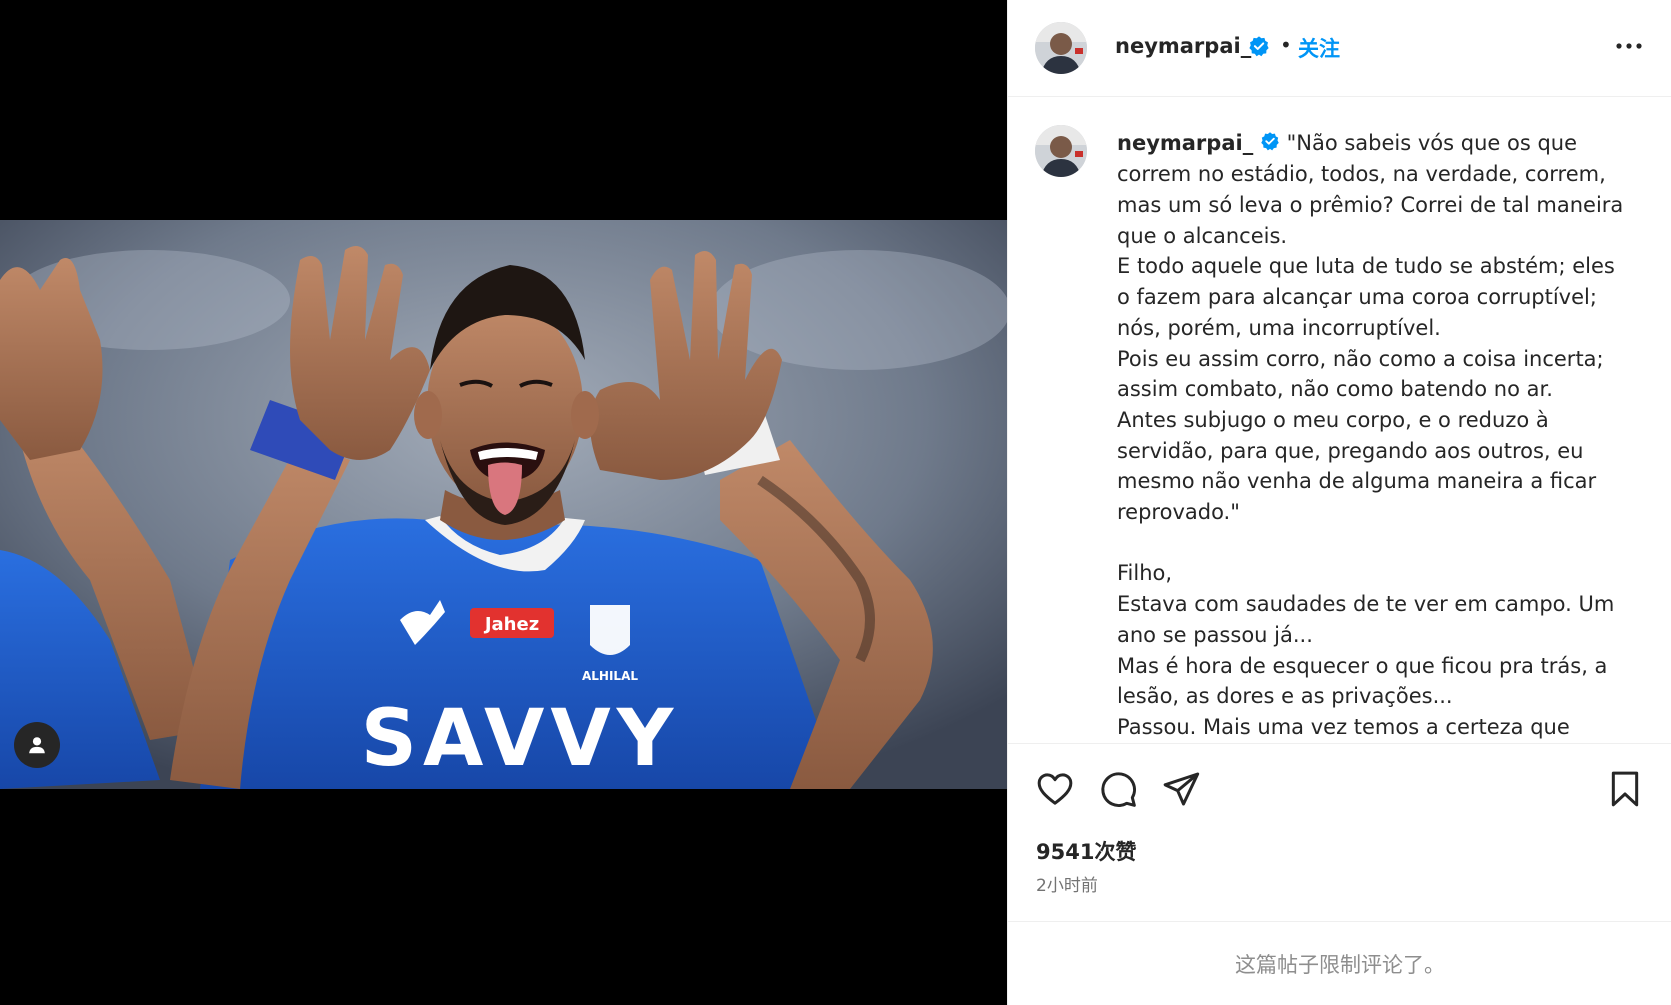 The width and height of the screenshot is (1671, 1005). Describe the element at coordinates (1086, 851) in the screenshot. I see `likes-count: 9541次赞` at that location.